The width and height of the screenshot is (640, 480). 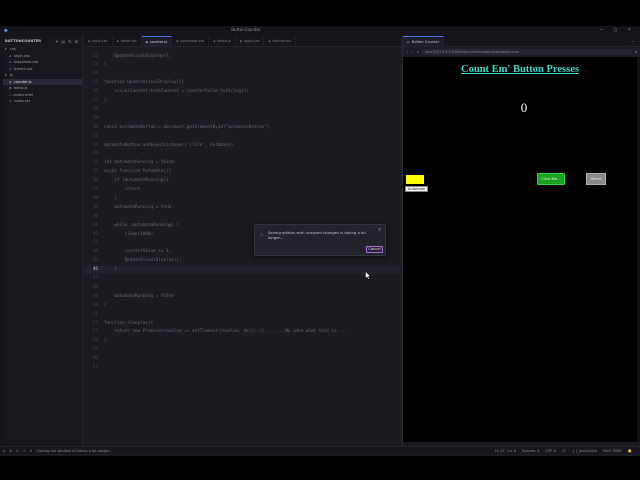 What do you see at coordinates (243, 136) in the screenshot?
I see `code-line: 31` at bounding box center [243, 136].